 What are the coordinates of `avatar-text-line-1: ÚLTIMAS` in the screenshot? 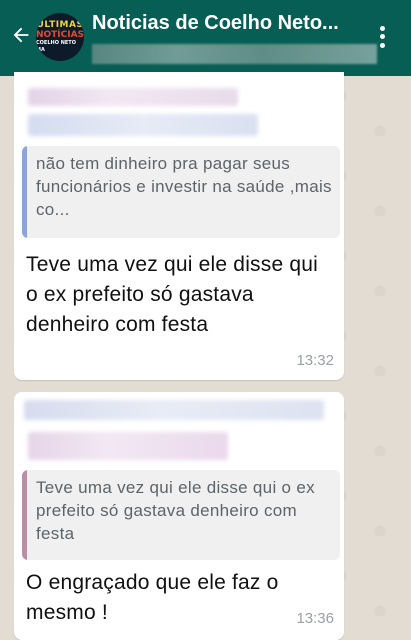 It's located at (60, 25).